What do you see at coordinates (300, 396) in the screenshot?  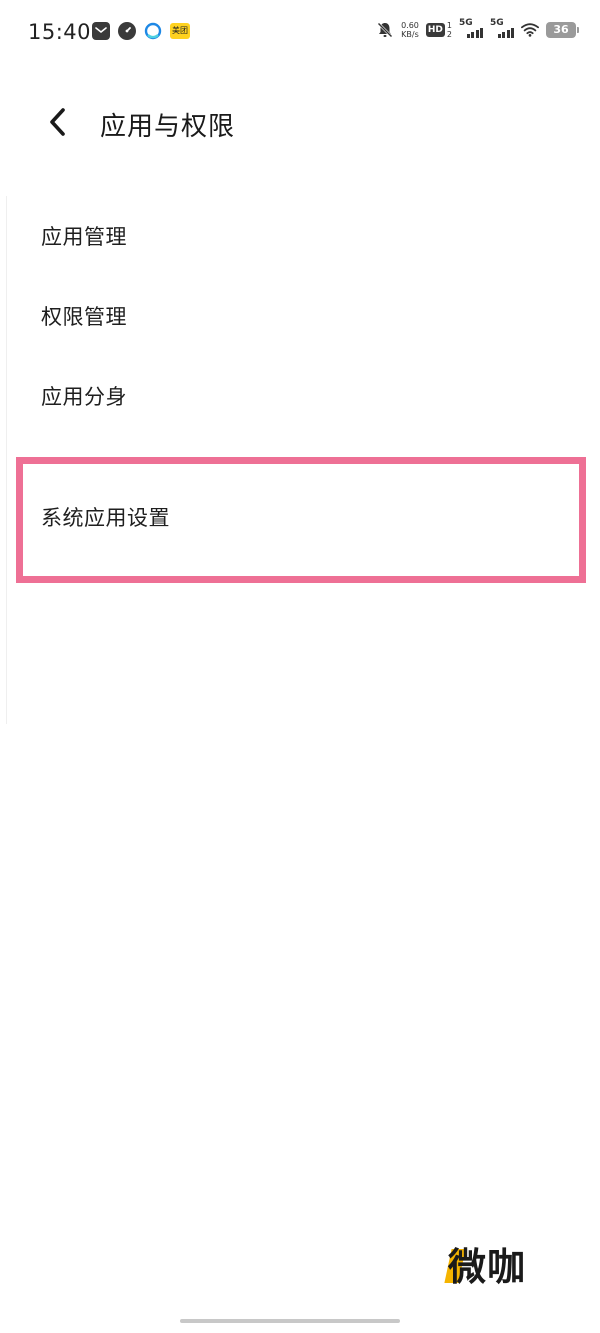 I see `menu-item-app-clone: 应用分身` at bounding box center [300, 396].